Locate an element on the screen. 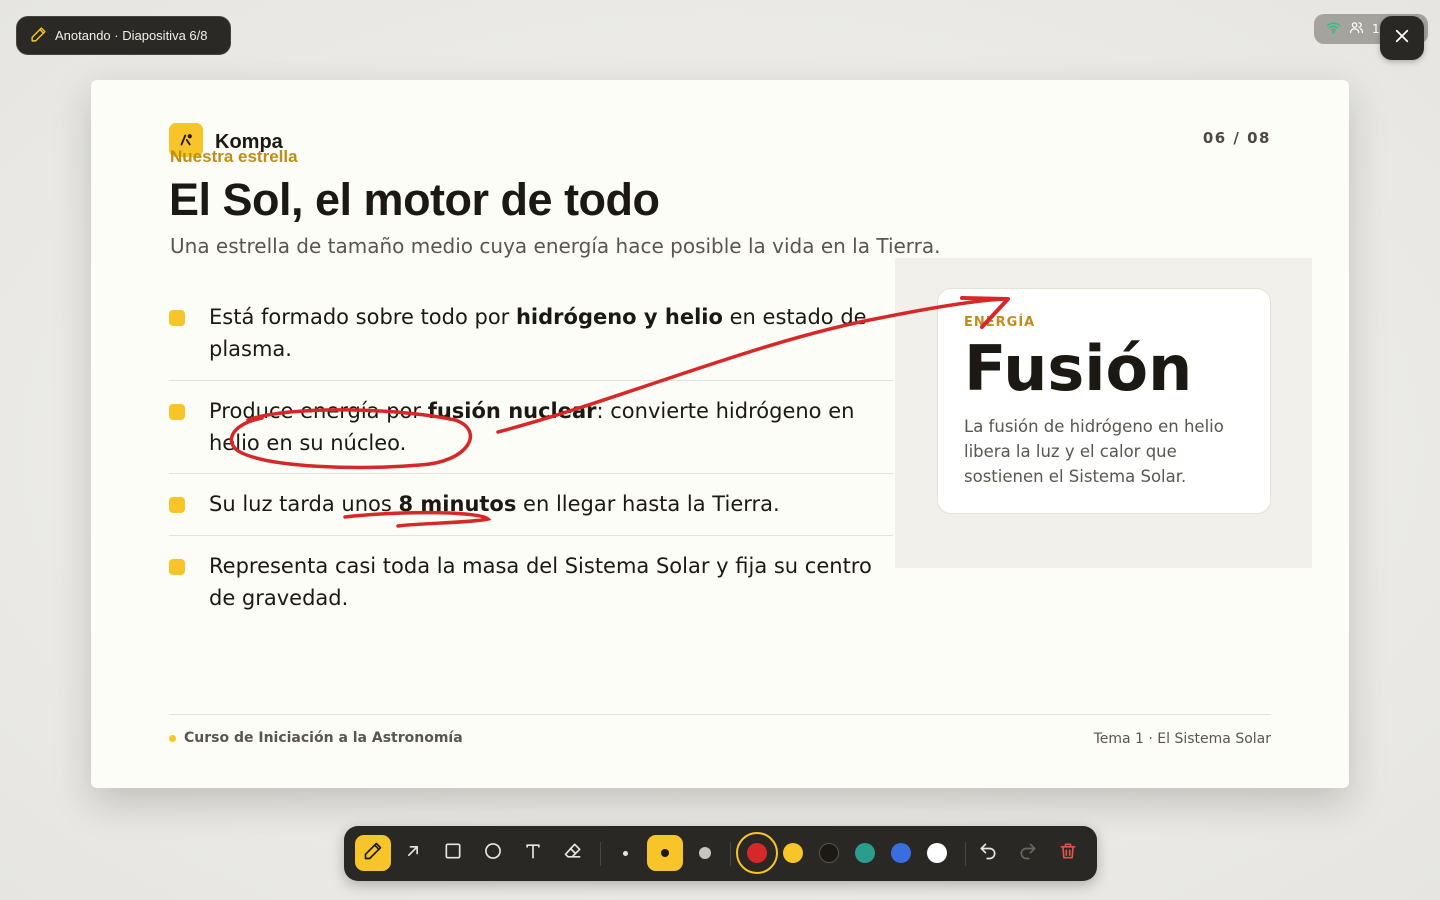 This screenshot has height=900, width=1440. arrow-tool-button is located at coordinates (413, 853).